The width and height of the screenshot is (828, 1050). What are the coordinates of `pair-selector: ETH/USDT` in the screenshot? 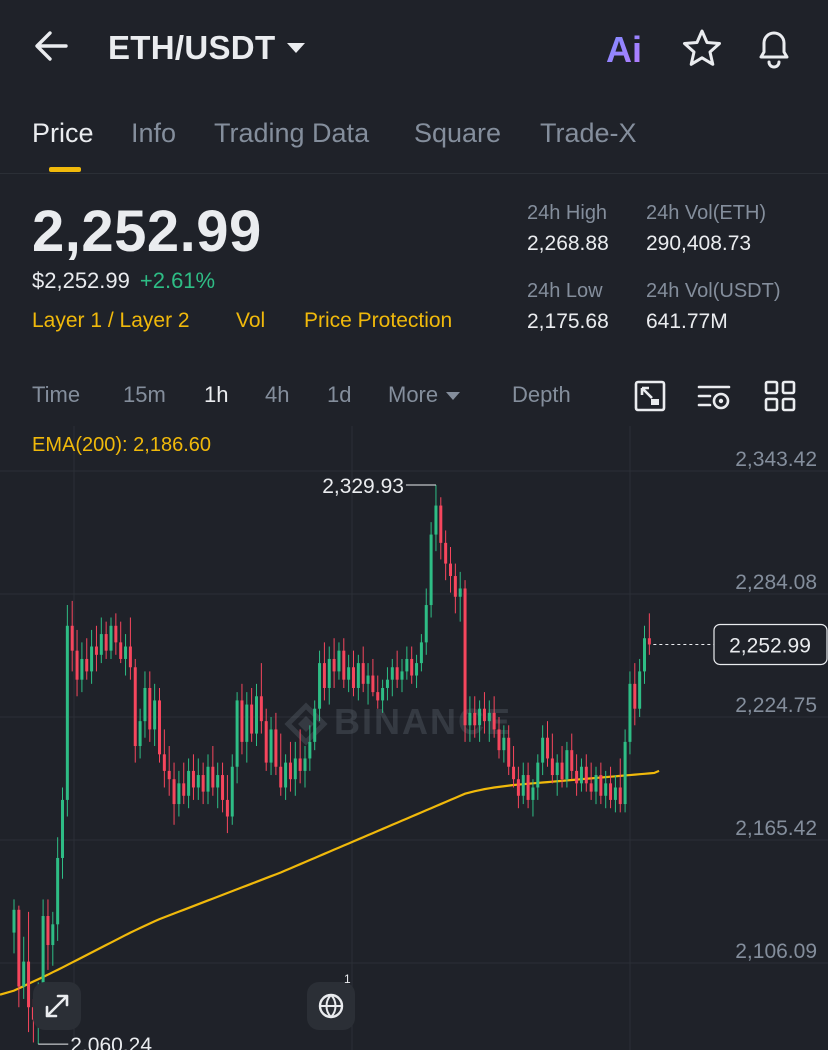 It's located at (207, 48).